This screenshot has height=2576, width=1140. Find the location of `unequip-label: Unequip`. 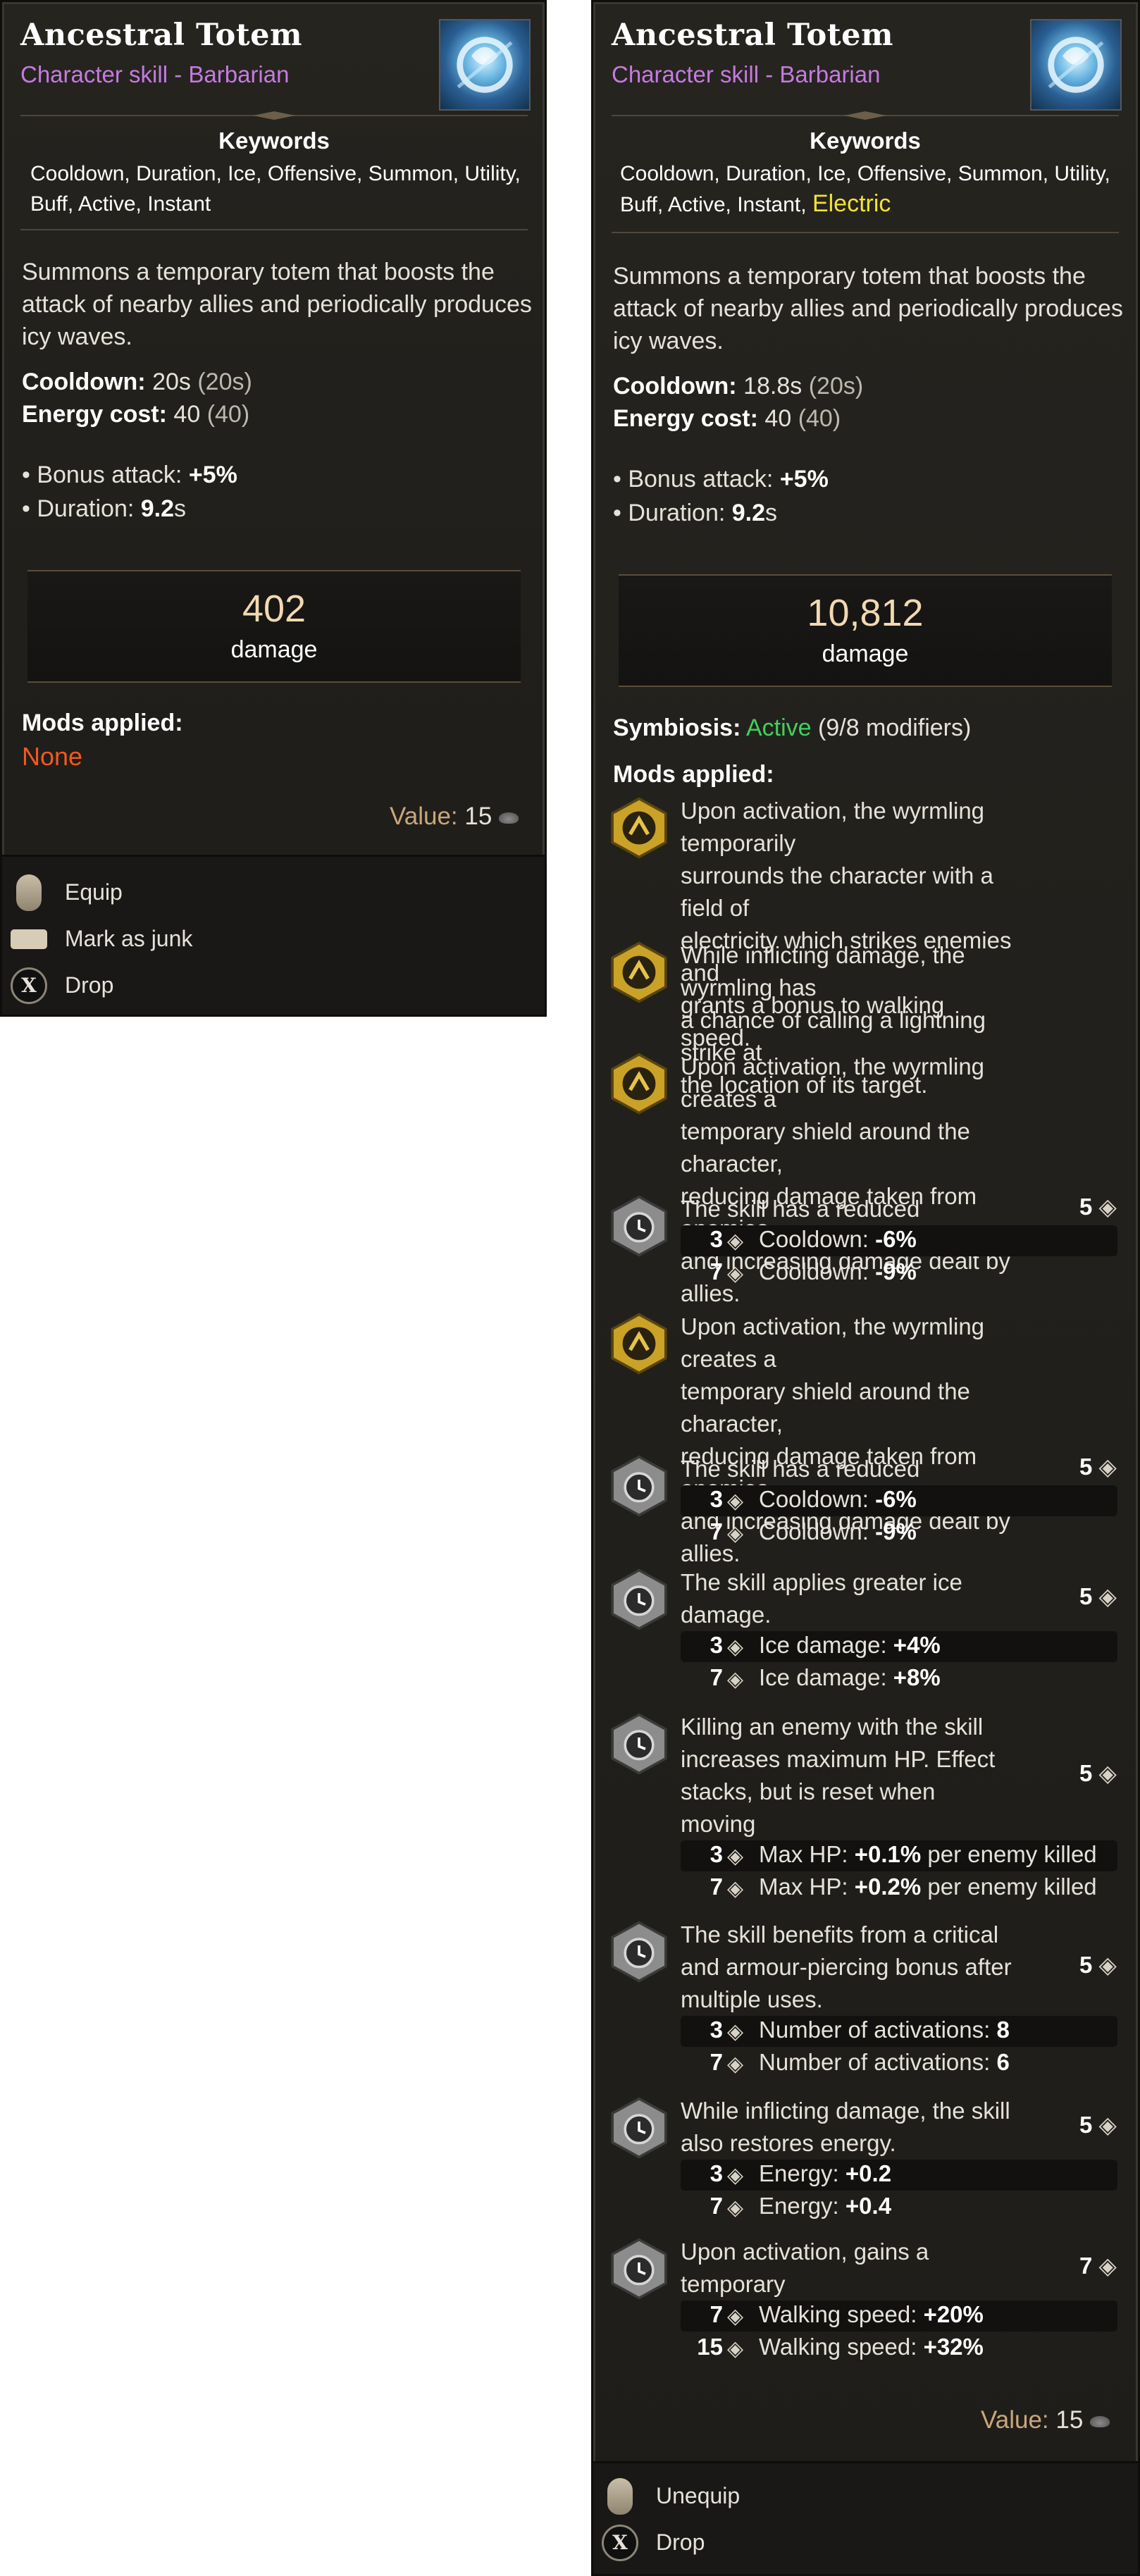

unequip-label: Unequip is located at coordinates (698, 2495).